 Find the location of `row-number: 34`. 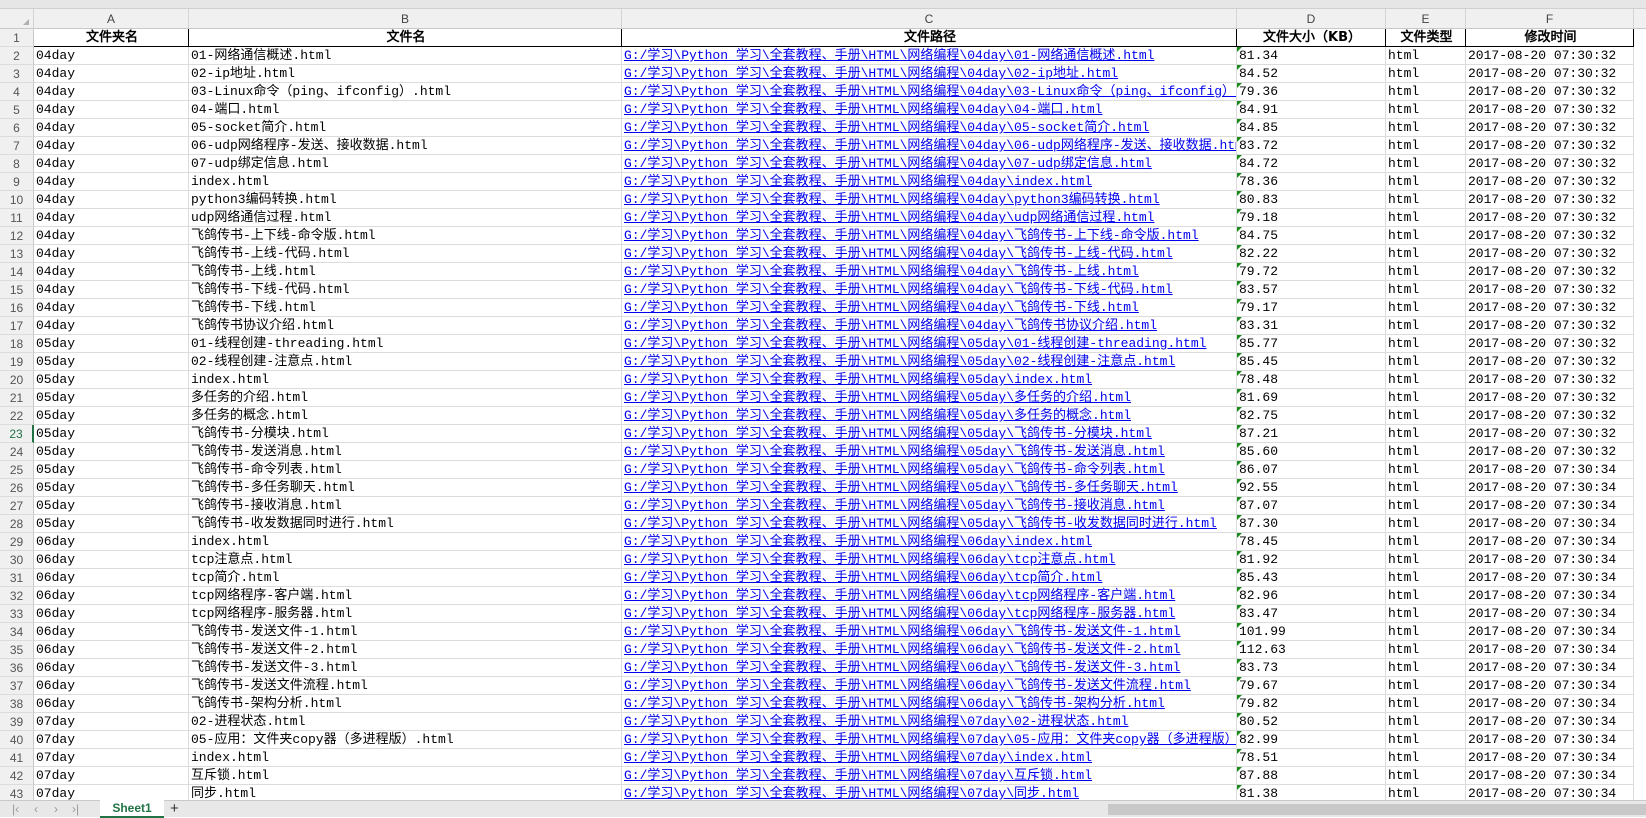

row-number: 34 is located at coordinates (17, 632).